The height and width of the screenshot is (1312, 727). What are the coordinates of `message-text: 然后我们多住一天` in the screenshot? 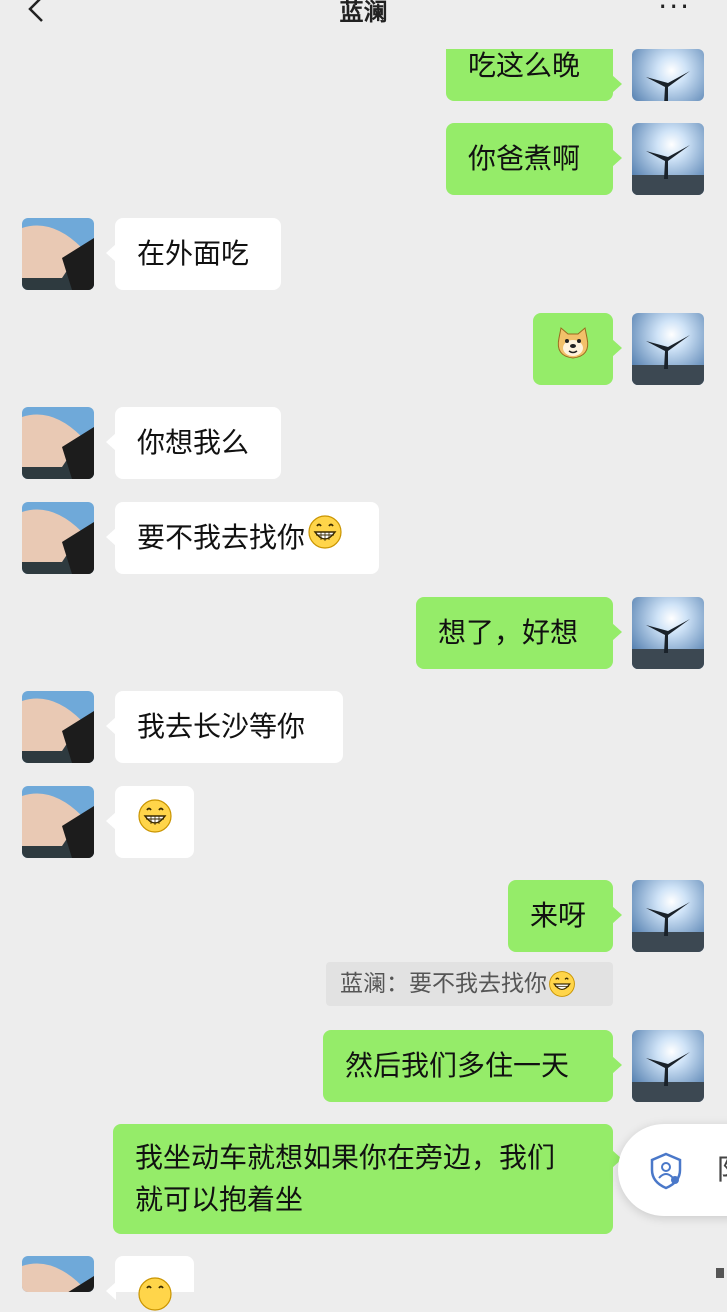 It's located at (457, 1065).